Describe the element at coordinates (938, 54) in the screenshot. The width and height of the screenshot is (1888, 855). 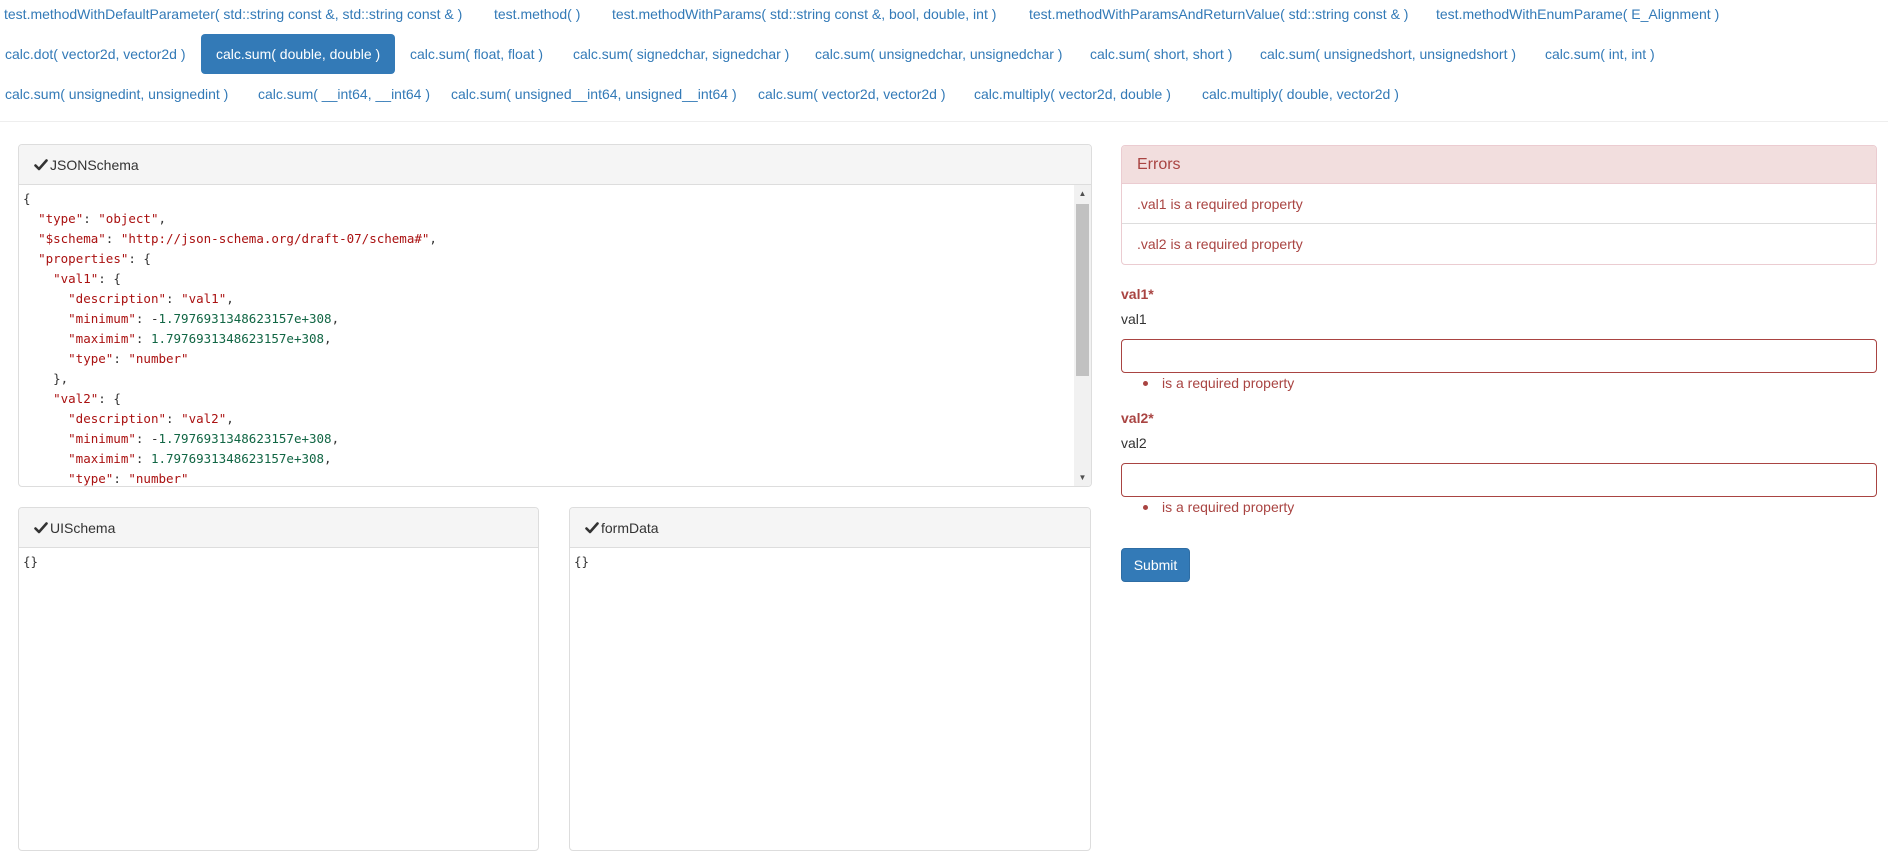
I see `nav-link-calc-sum-unsignedchar: calc.sum( unsignedchar, unsignedchar )` at that location.